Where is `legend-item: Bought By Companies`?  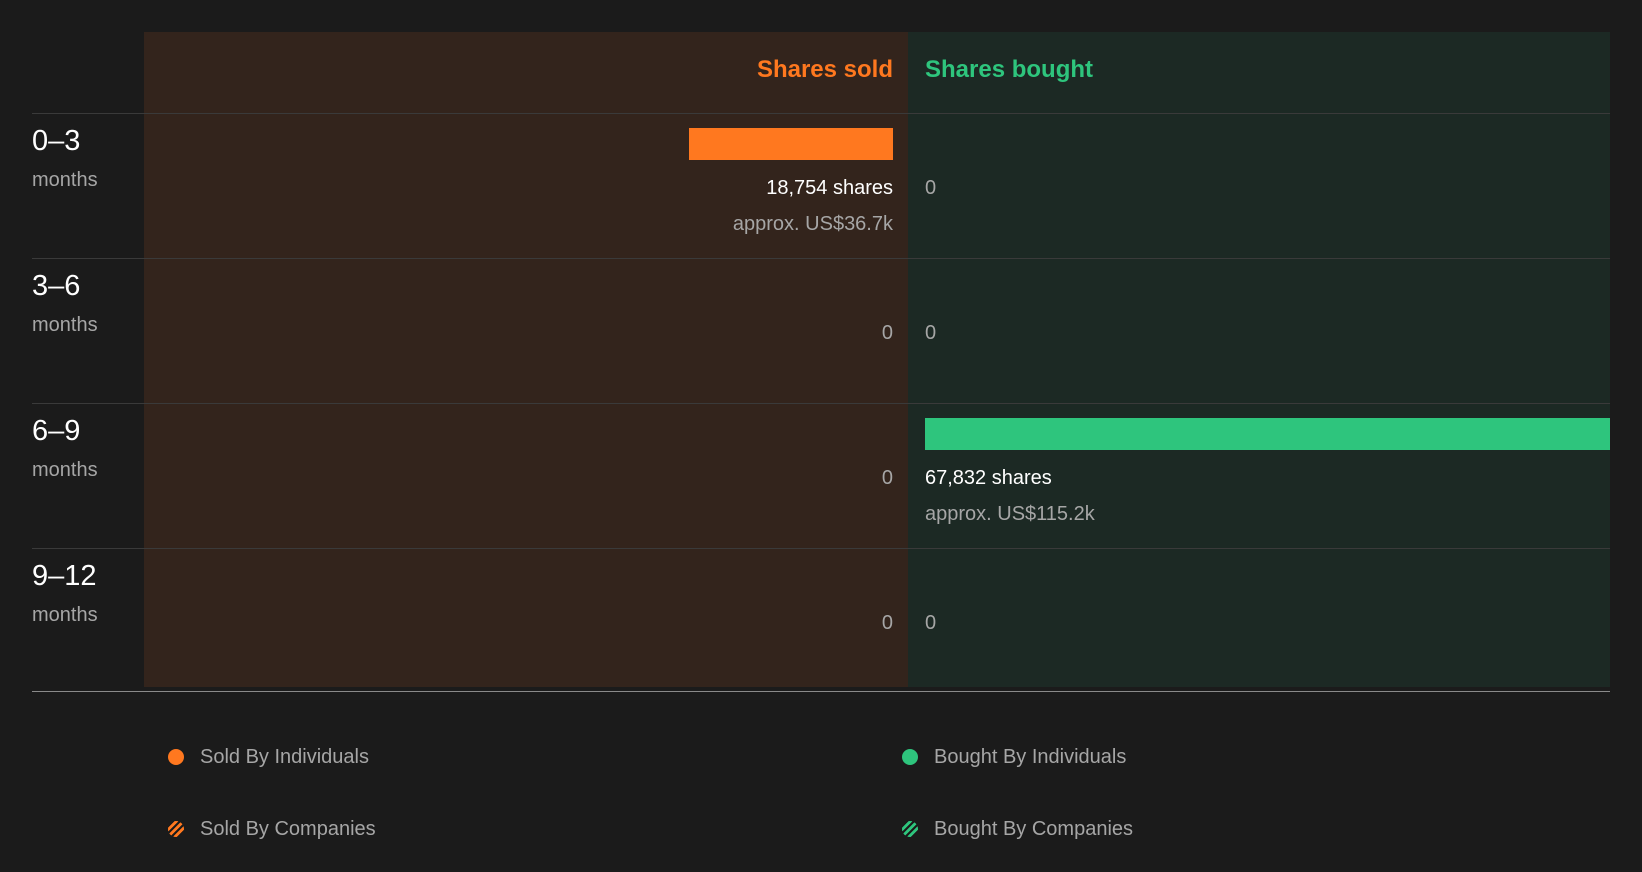
legend-item: Bought By Companies is located at coordinates (1017, 829).